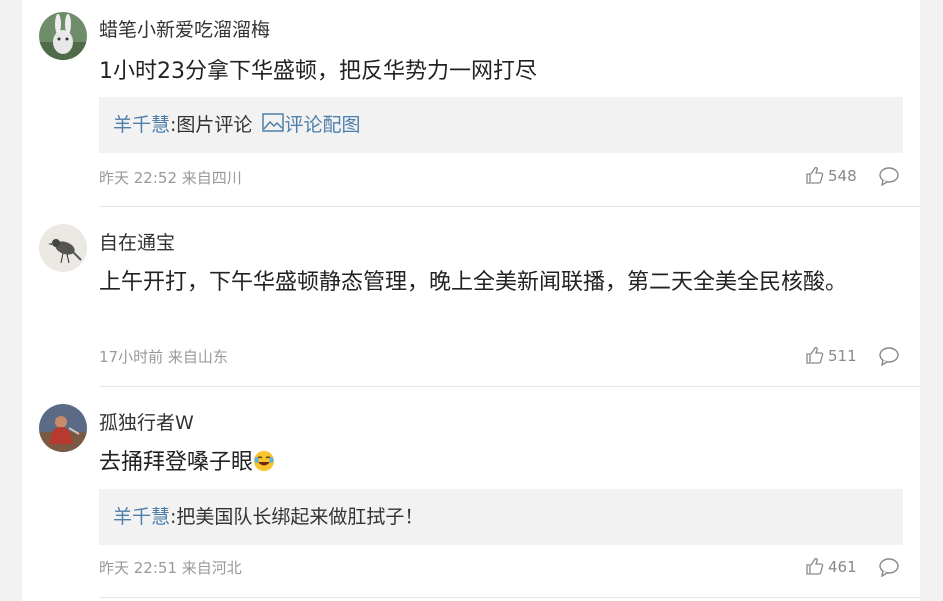 The width and height of the screenshot is (943, 601). I want to click on reply-text: :把美国队长绑起来做肛拭子！, so click(297, 517).